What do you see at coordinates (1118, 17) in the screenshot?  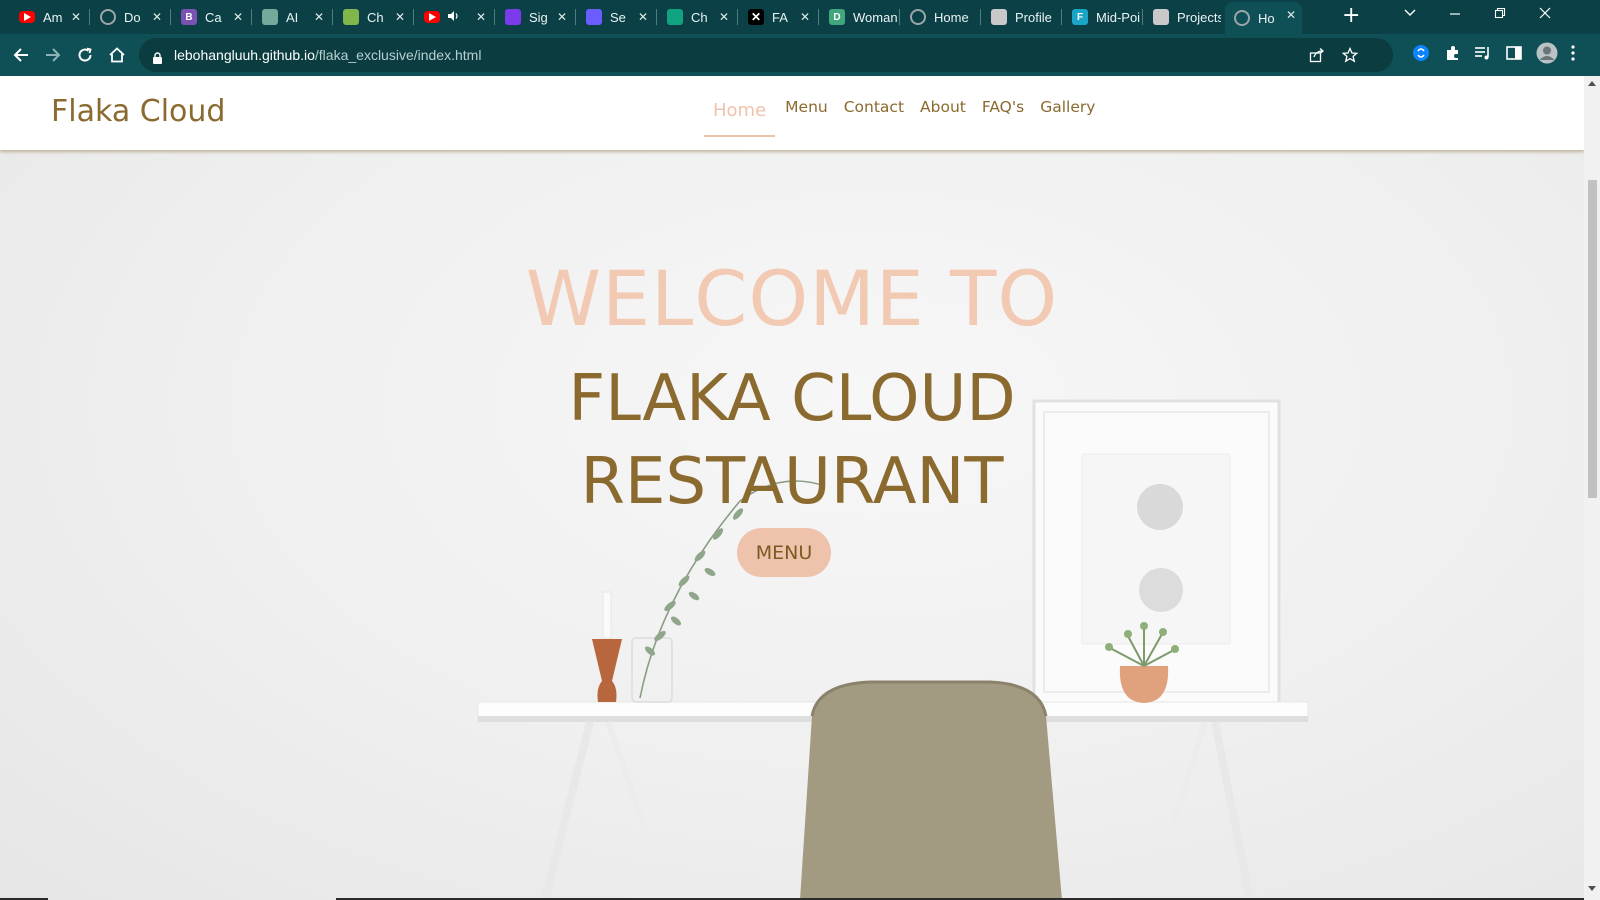 I see `tab-title: Mid-Poi` at bounding box center [1118, 17].